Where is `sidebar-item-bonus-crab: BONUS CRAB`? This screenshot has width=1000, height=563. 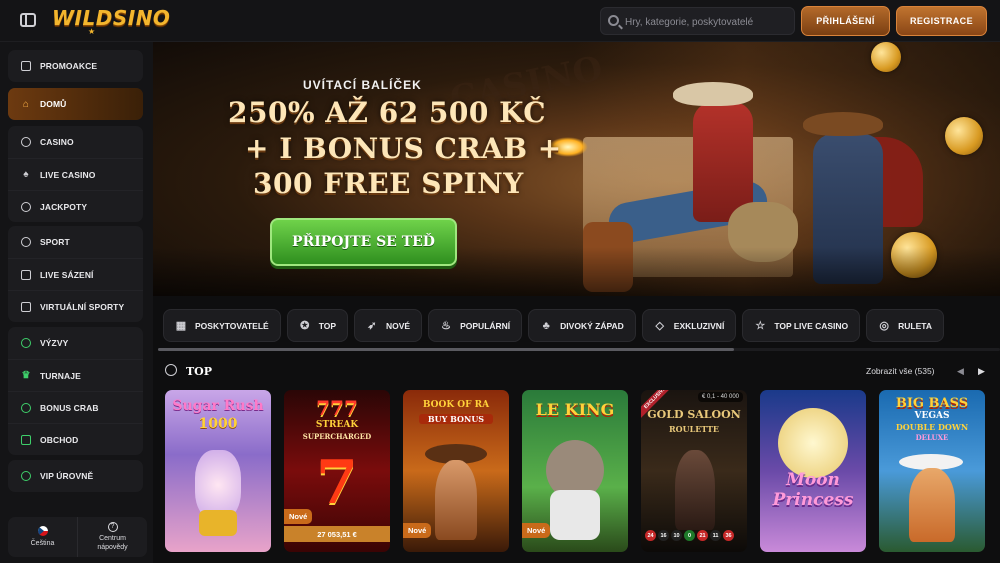
sidebar-item-bonus-crab: BONUS CRAB is located at coordinates (75, 407).